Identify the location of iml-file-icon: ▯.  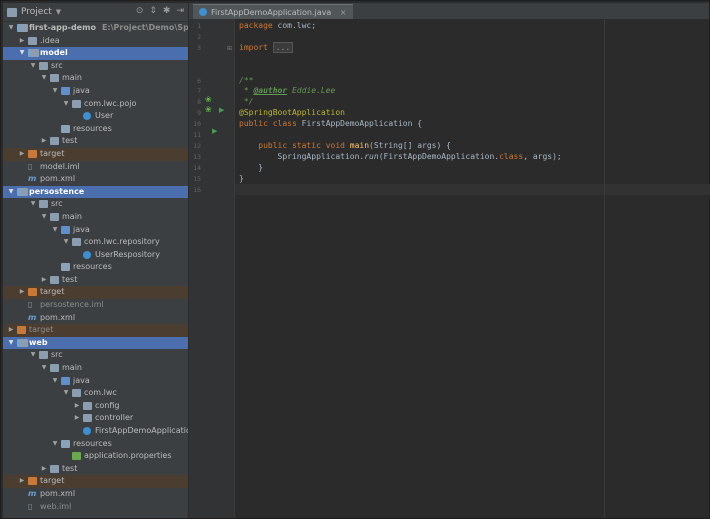
(30, 305).